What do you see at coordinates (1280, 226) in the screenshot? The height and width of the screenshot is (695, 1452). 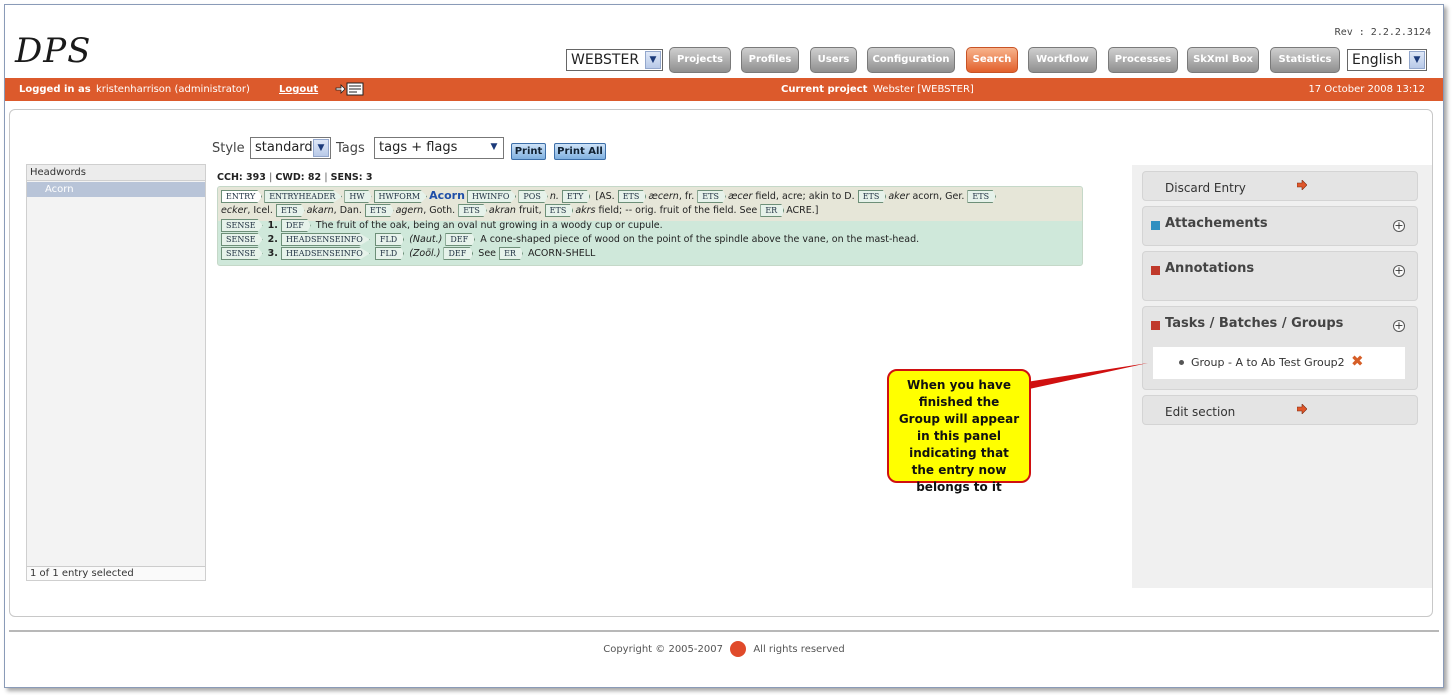 I see `attachements-panel: Attachements +` at bounding box center [1280, 226].